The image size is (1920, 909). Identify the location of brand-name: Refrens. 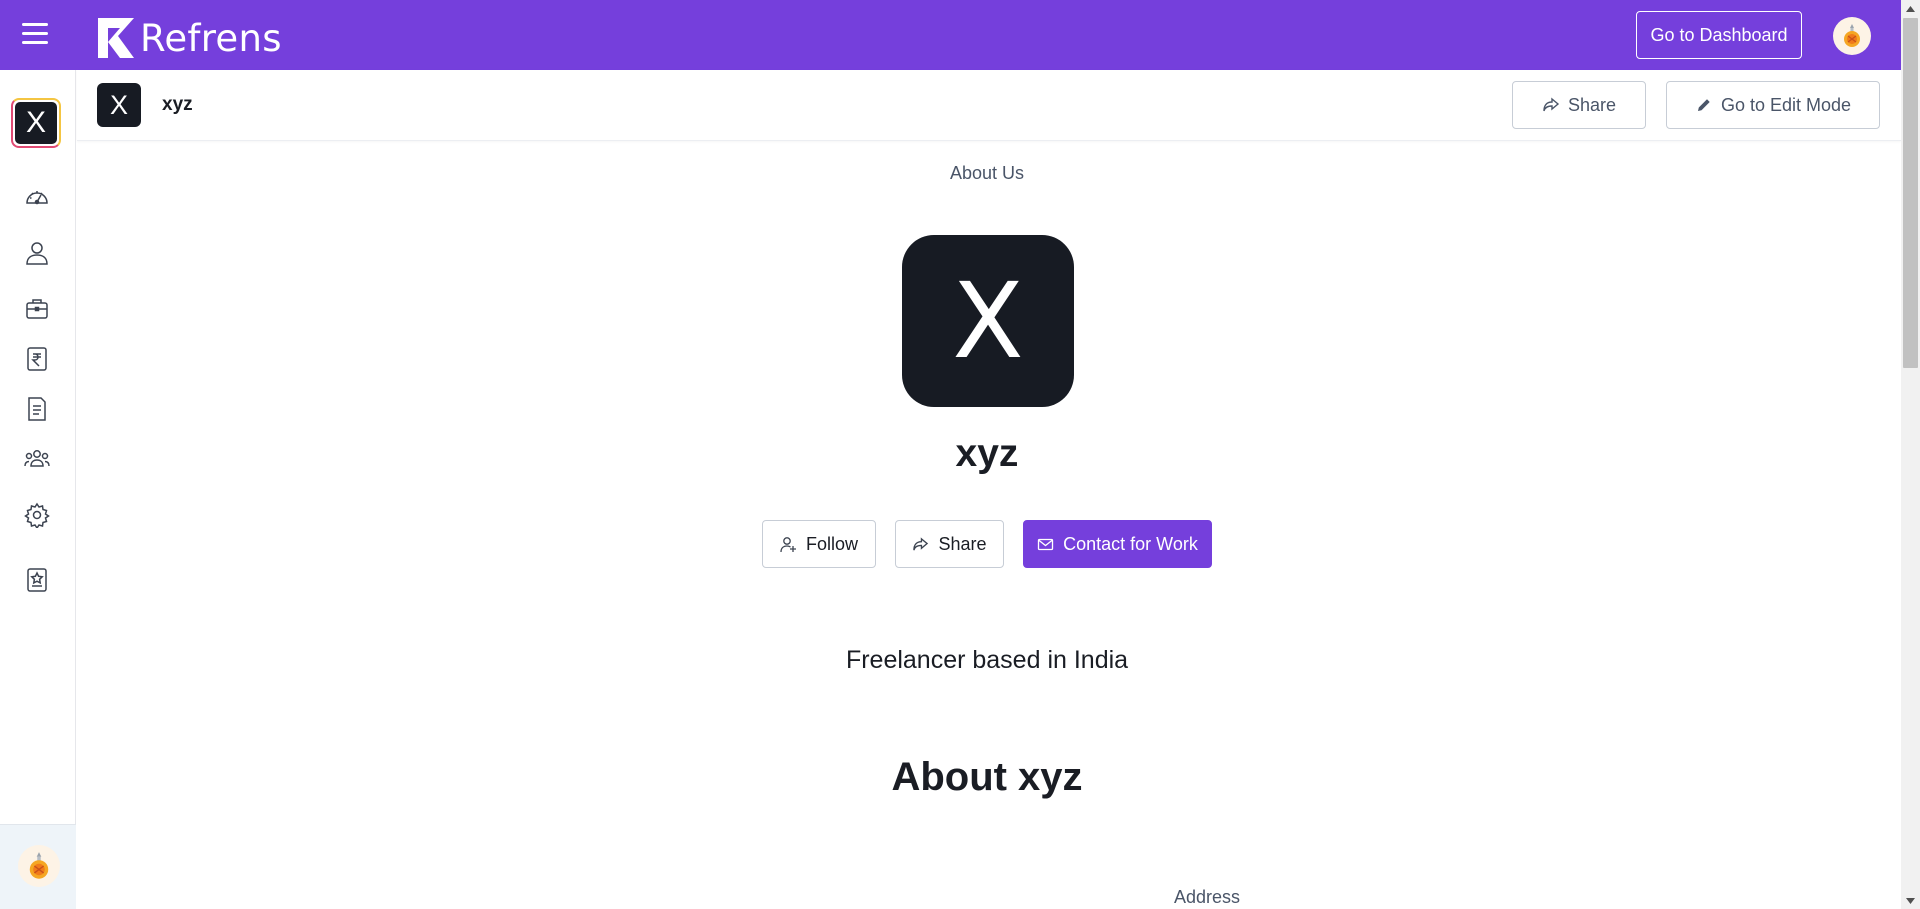
(211, 38).